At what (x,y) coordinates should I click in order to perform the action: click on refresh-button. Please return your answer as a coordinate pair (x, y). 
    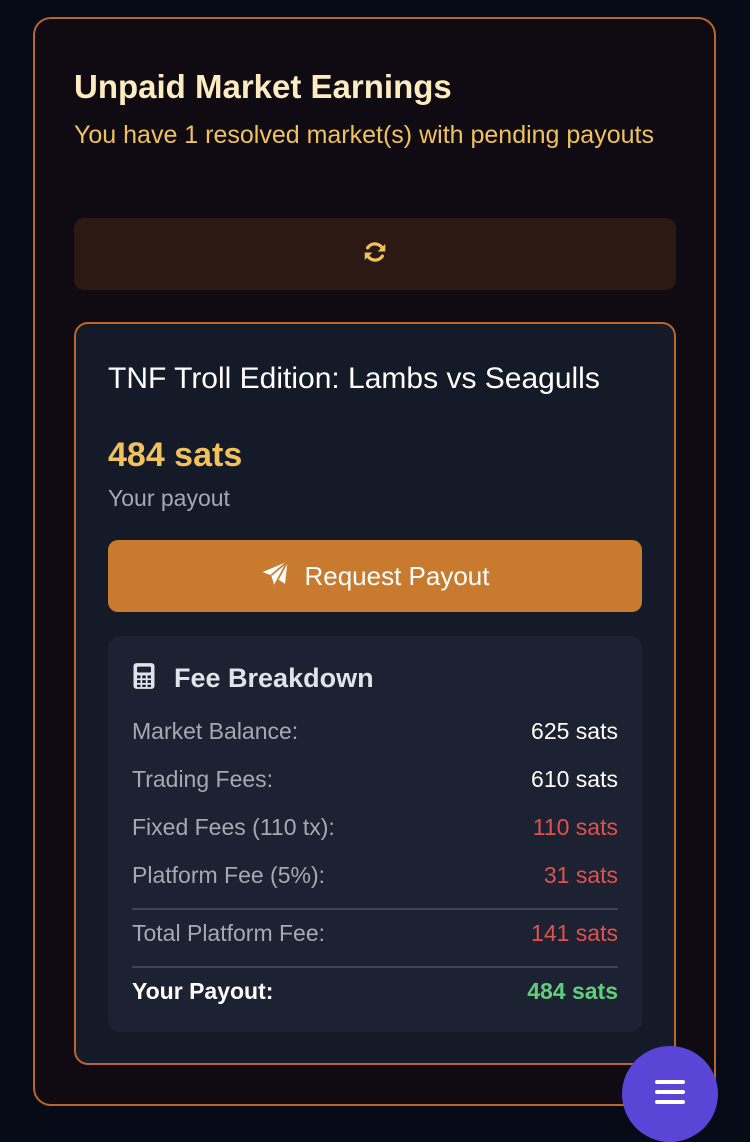
    Looking at the image, I should click on (375, 254).